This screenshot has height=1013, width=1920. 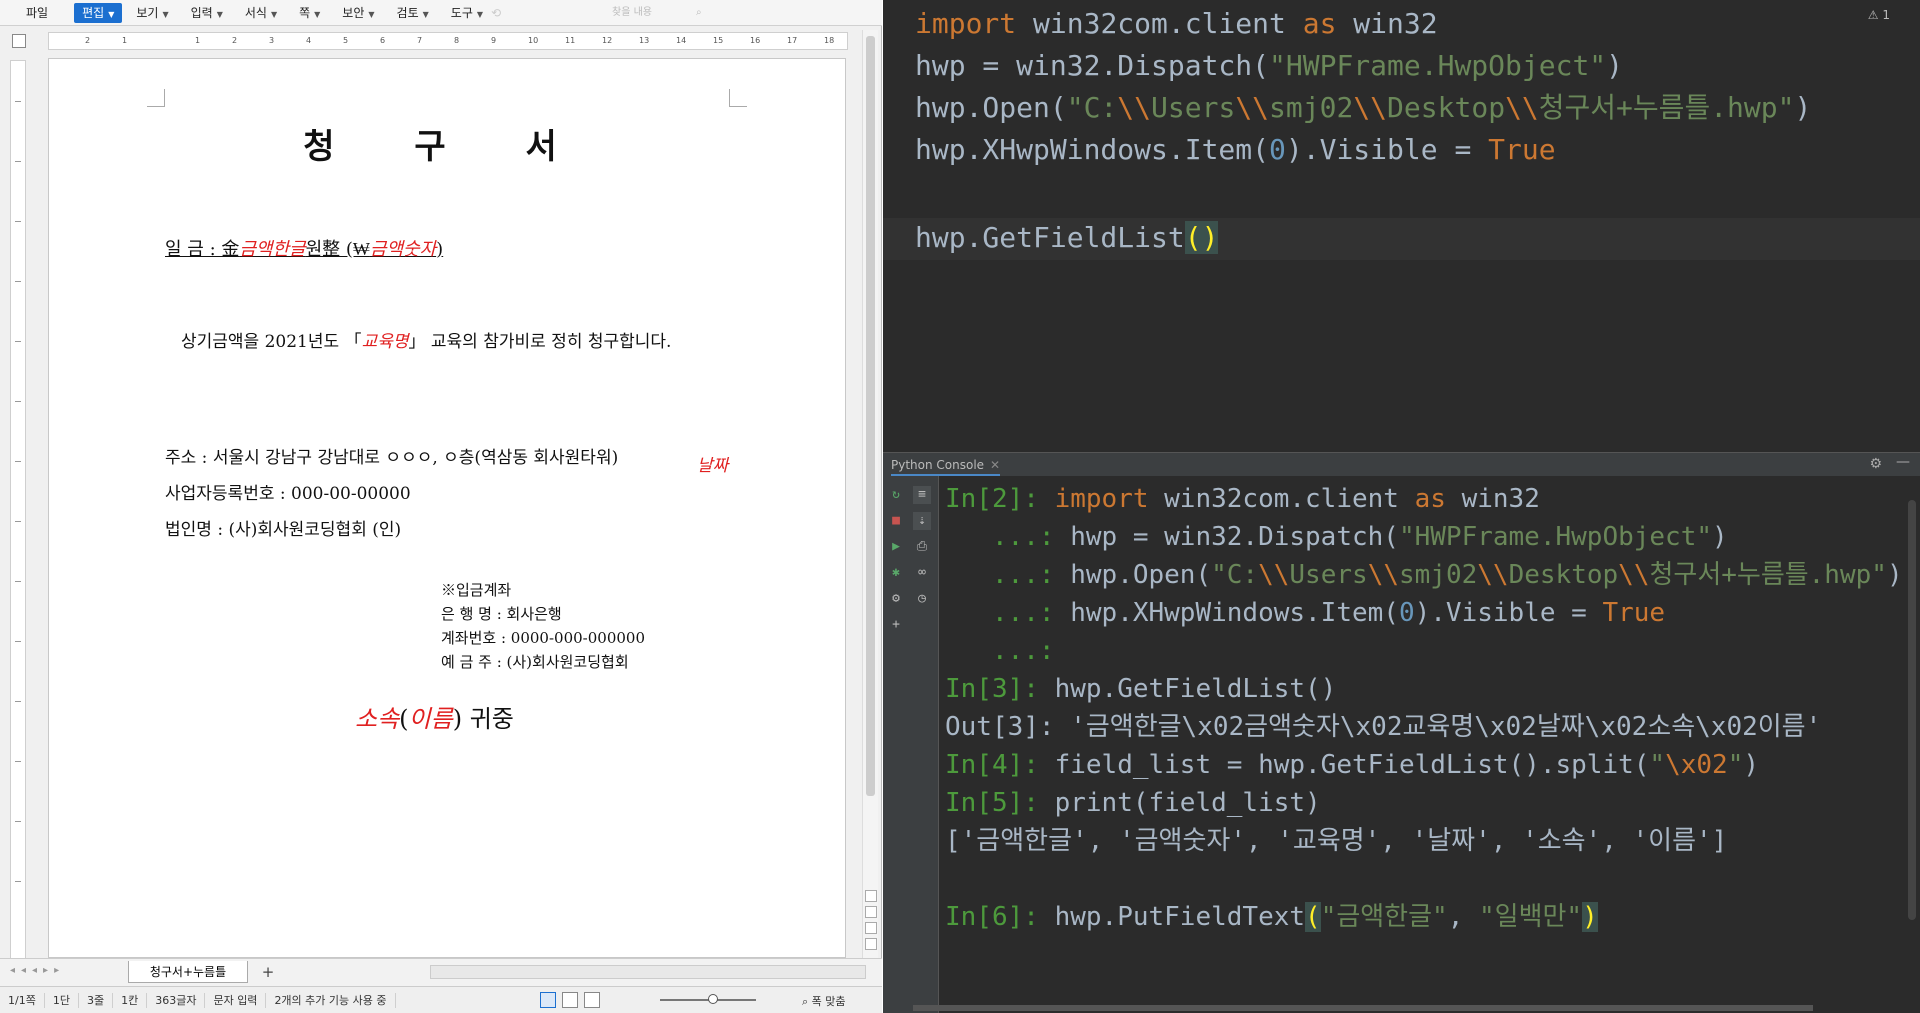 I want to click on hwp-horizontal-scrollbar, so click(x=648, y=972).